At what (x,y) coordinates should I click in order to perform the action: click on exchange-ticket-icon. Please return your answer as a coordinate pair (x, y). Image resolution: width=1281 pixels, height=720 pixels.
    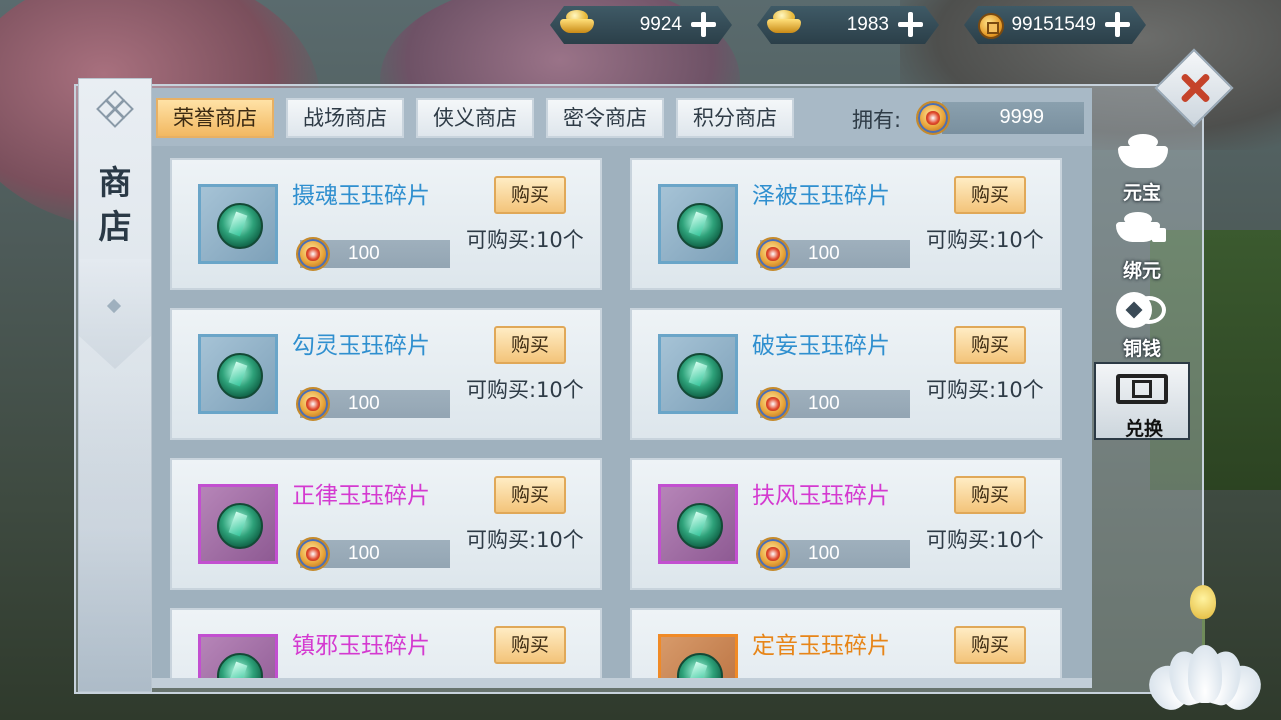
    Looking at the image, I should click on (1144, 389).